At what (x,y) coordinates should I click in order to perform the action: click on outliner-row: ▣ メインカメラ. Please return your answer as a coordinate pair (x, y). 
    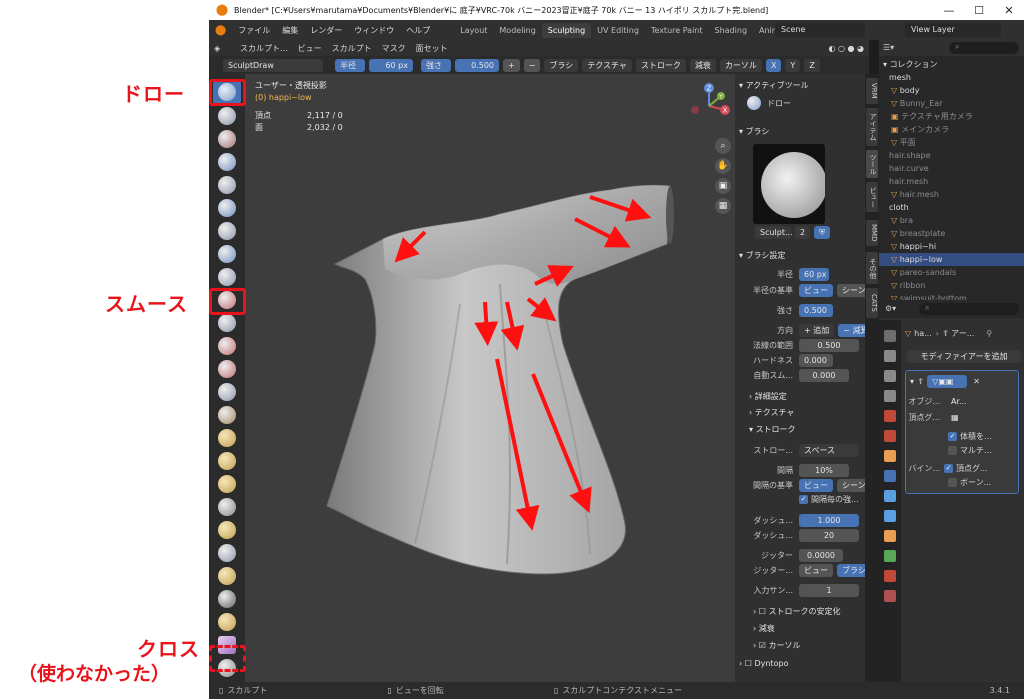
    Looking at the image, I should click on (951, 129).